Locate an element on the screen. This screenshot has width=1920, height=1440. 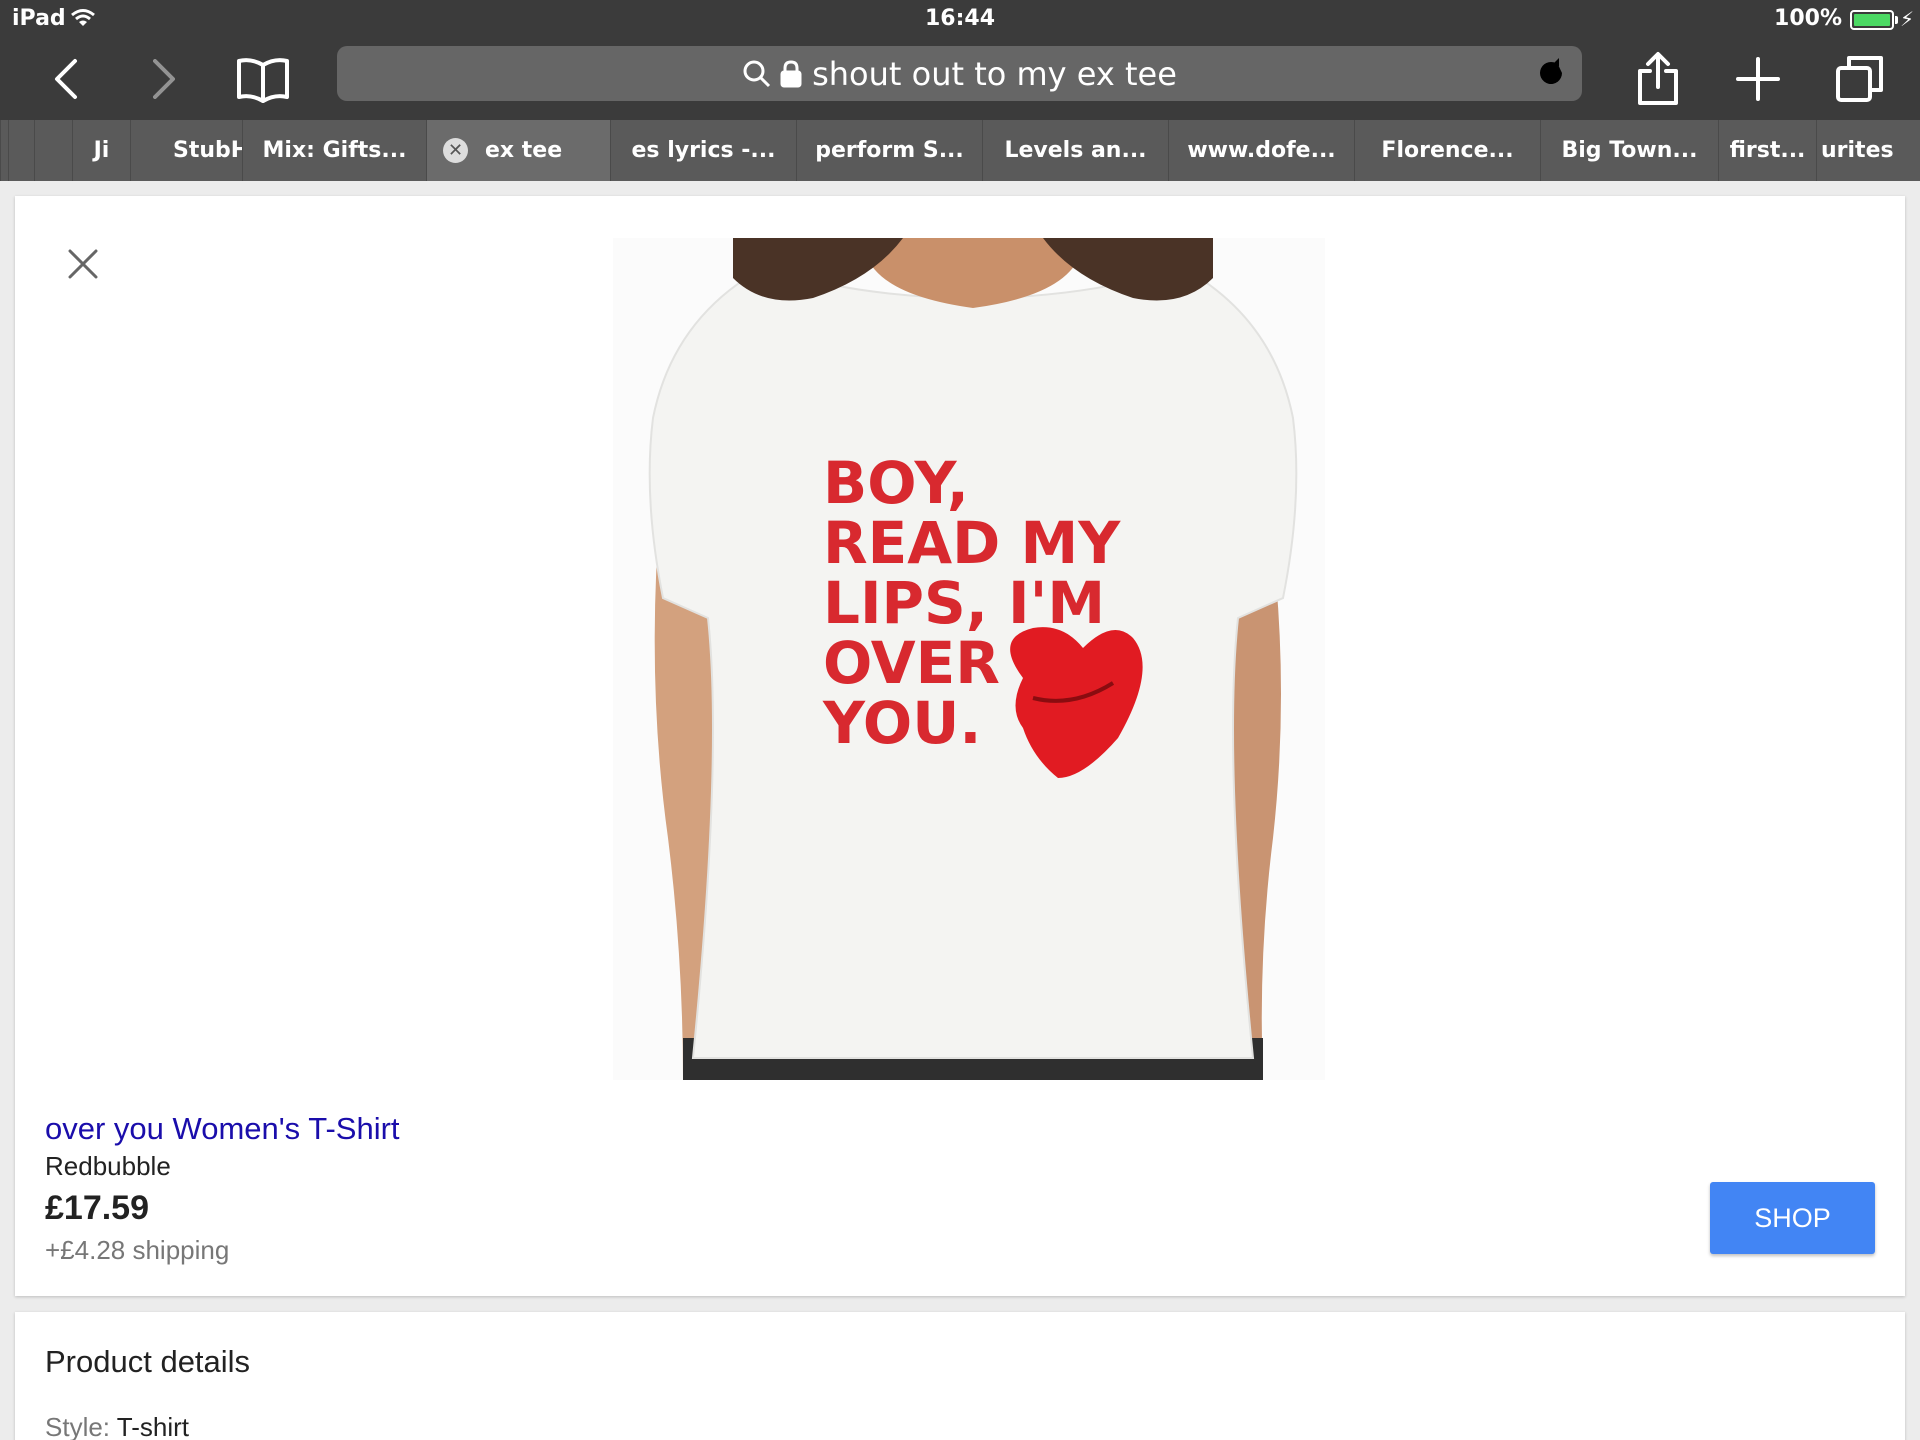
new-tab-icon is located at coordinates (1758, 79).